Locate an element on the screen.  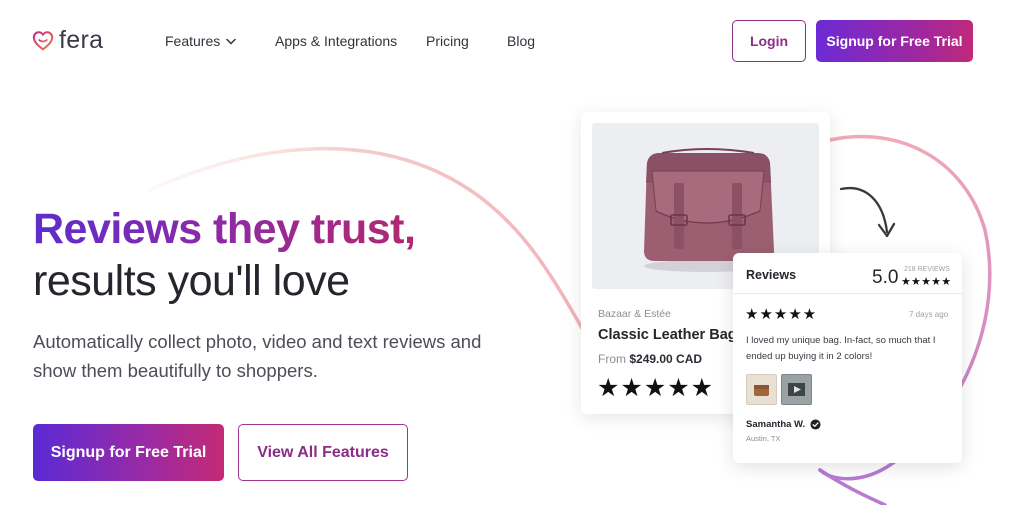
nav-signup-button: Signup for Free Trial is located at coordinates (894, 41).